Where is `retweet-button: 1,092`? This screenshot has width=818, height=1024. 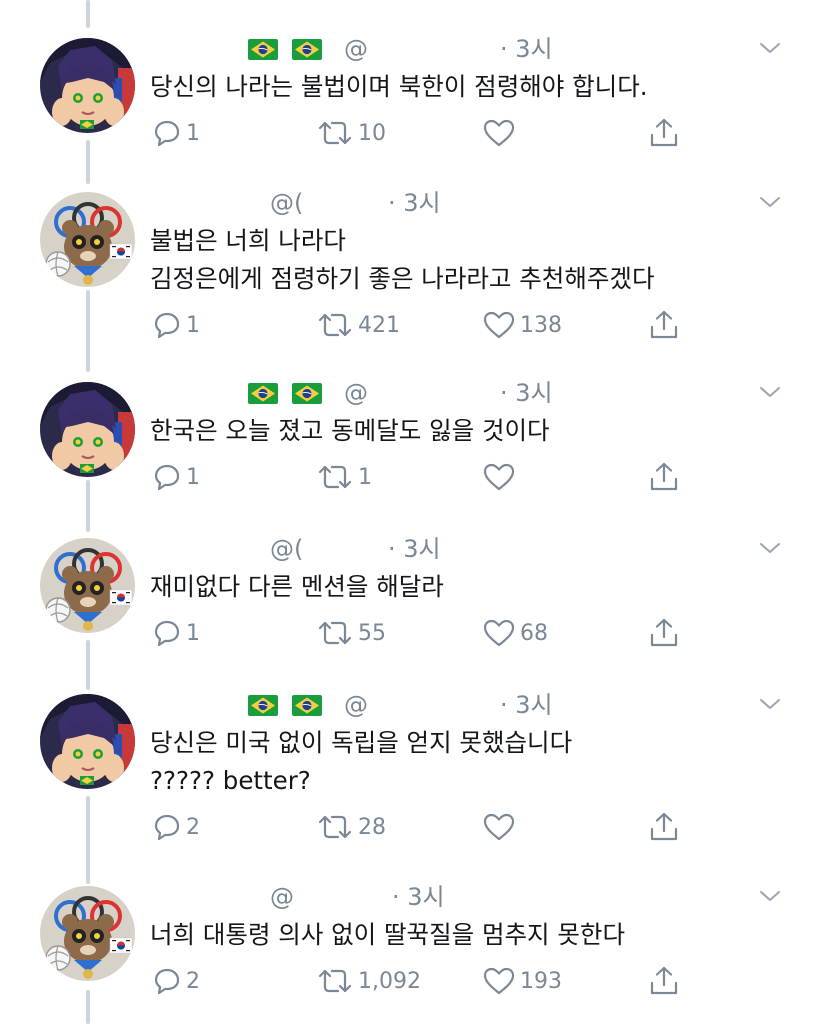
retweet-button: 1,092 is located at coordinates (368, 981).